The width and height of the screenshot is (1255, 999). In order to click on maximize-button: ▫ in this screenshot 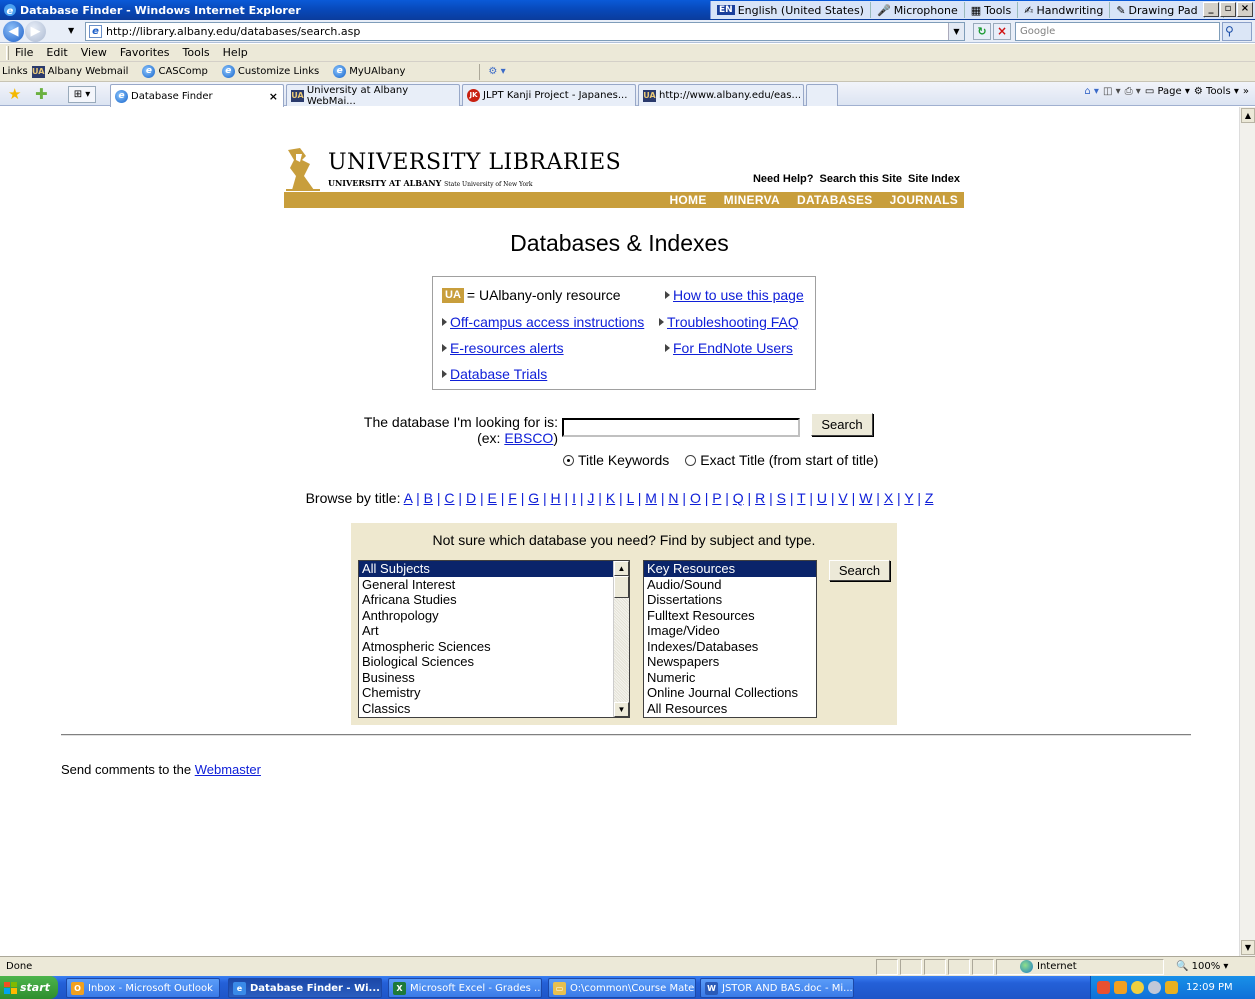, I will do `click(1228, 9)`.